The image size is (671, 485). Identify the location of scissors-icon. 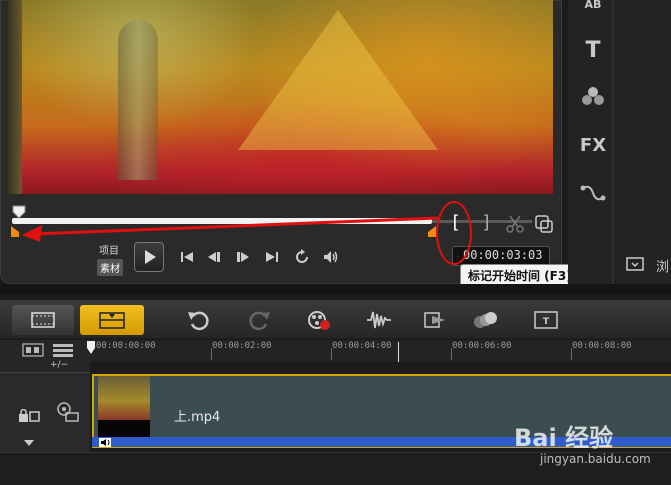
(515, 224).